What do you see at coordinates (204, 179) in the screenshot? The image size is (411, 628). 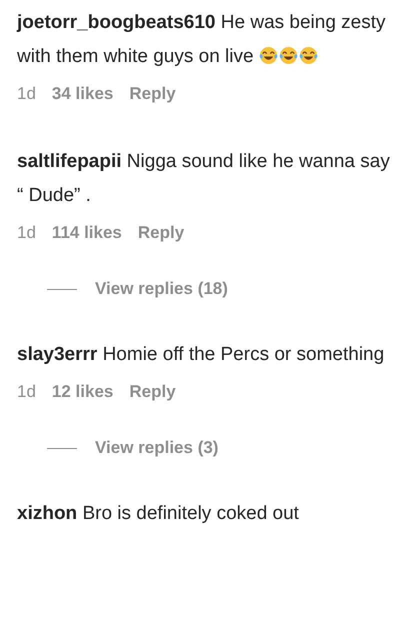 I see `comment-text: saltlifepapii Nigga sound like he wanna say “ Dude” .` at bounding box center [204, 179].